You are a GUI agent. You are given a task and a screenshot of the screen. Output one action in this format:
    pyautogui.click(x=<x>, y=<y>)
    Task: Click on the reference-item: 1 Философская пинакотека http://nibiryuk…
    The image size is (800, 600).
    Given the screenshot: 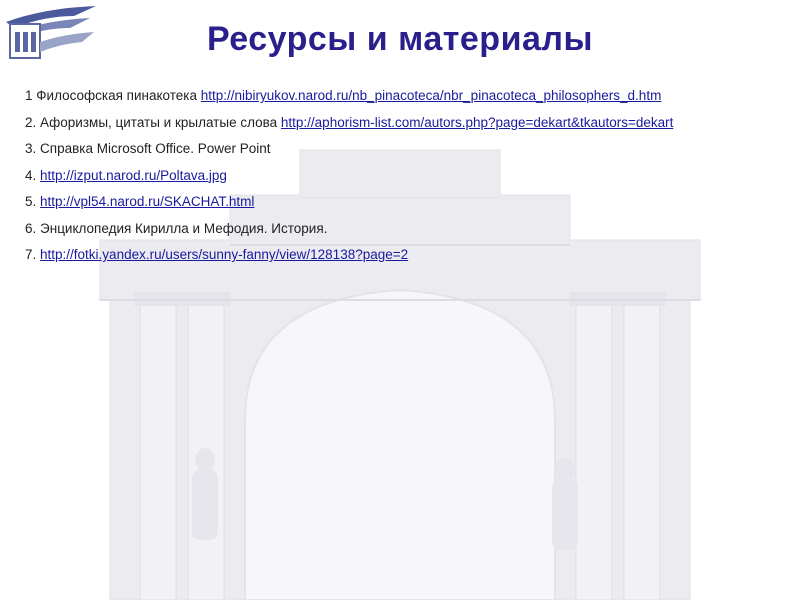 What is the action you would take?
    pyautogui.click(x=410, y=101)
    